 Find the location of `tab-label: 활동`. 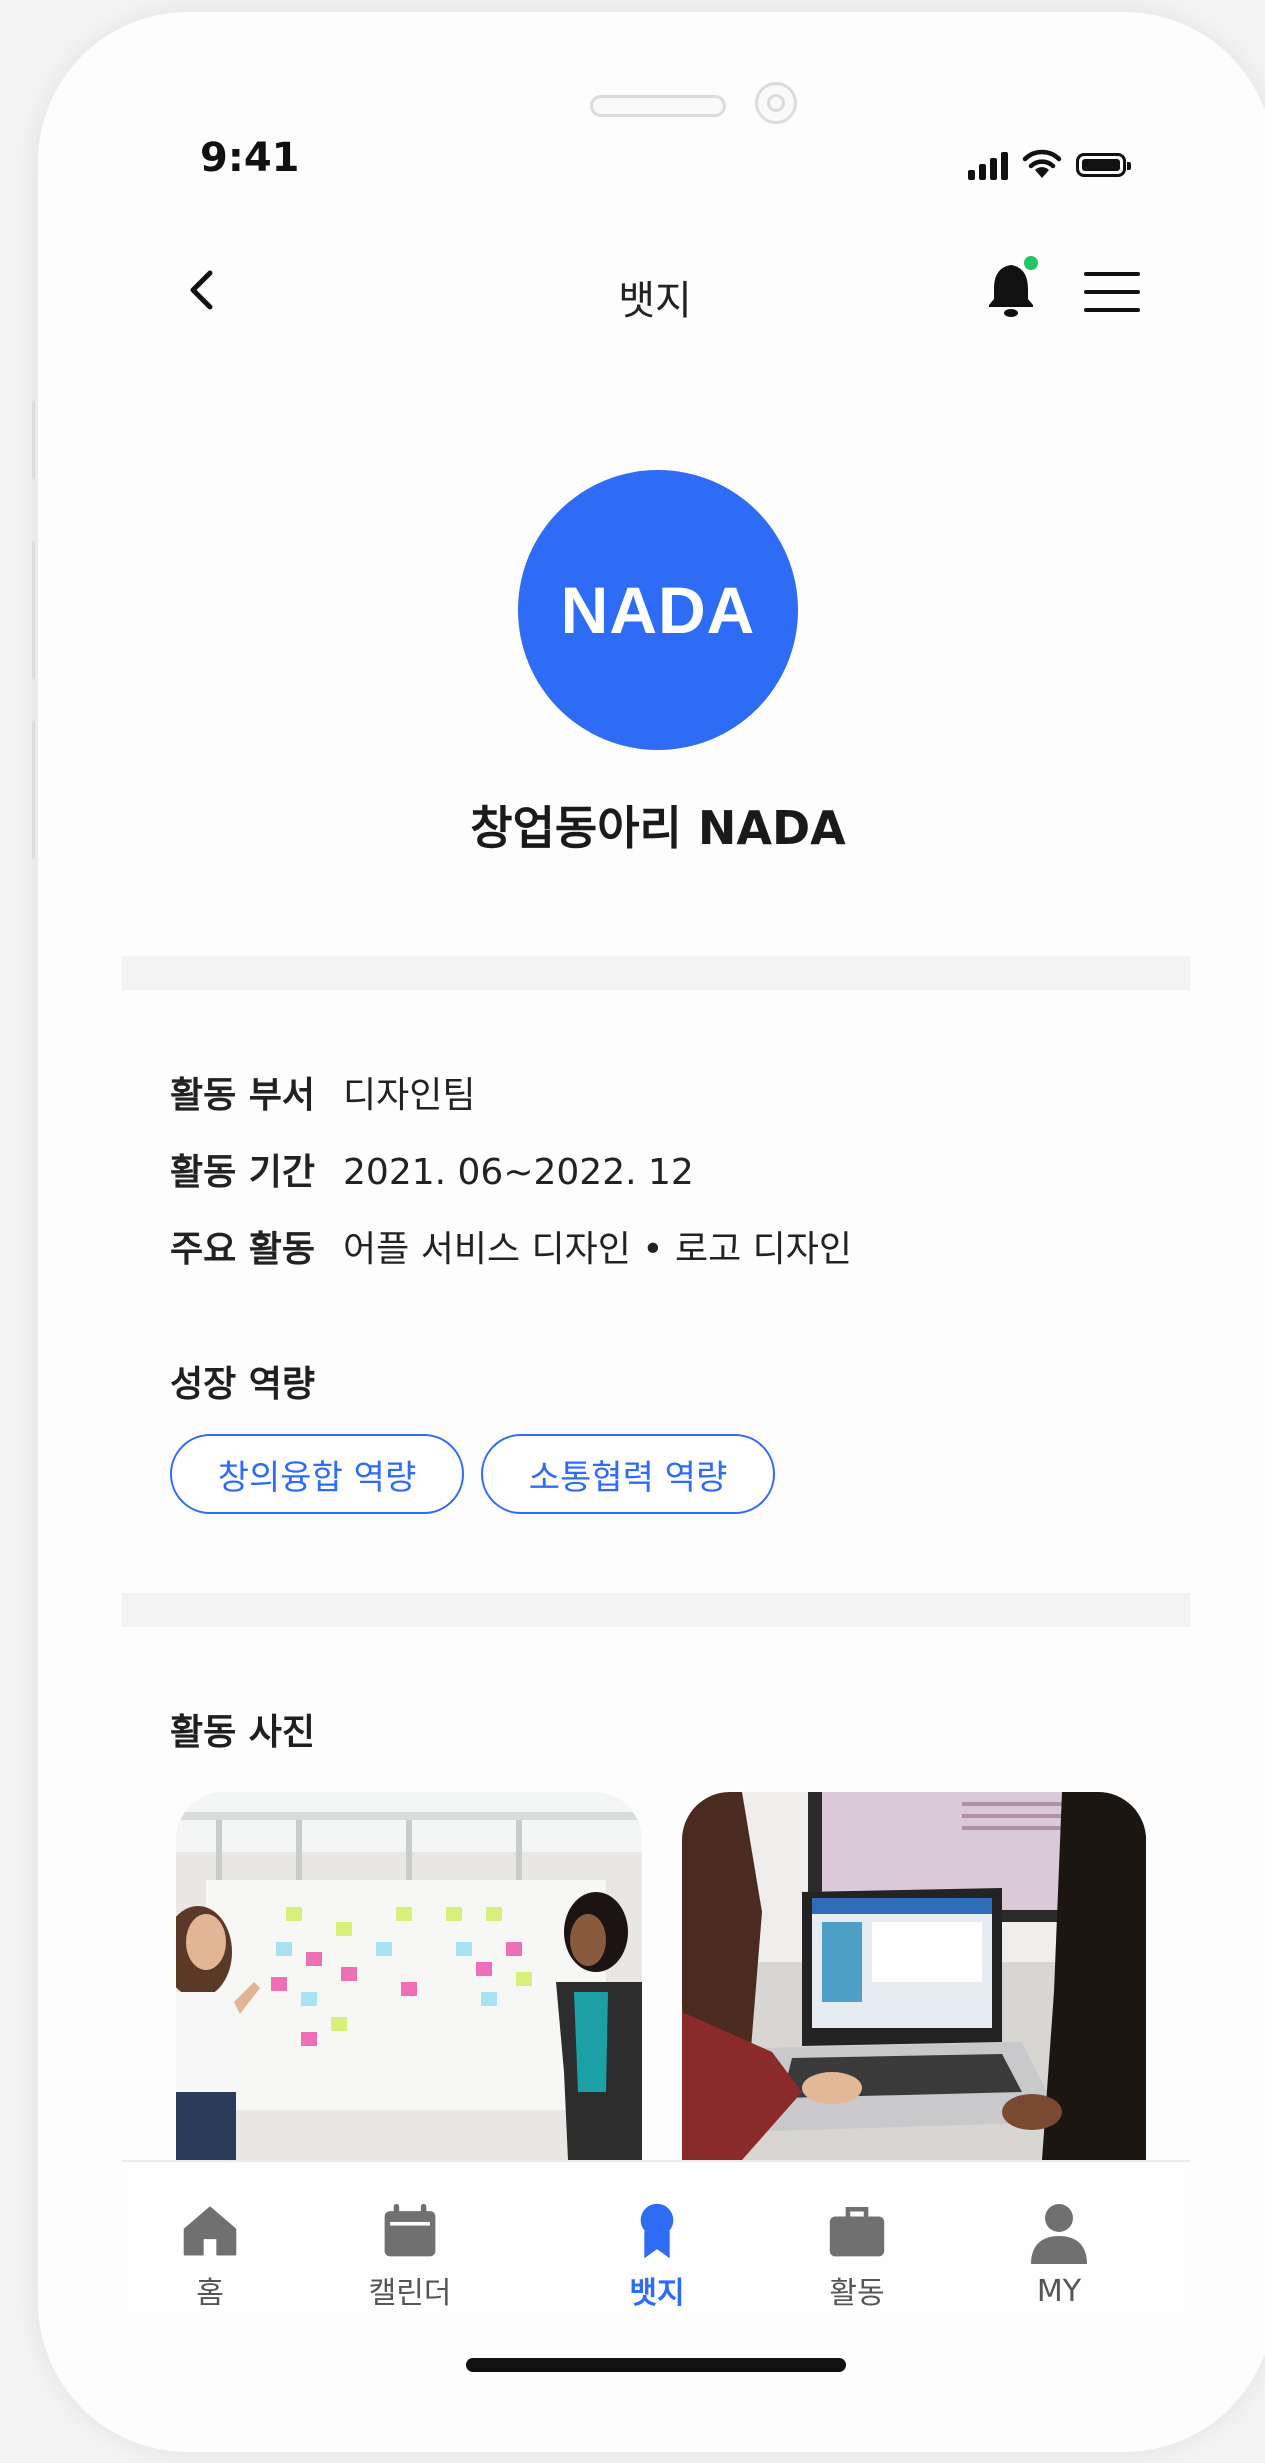

tab-label: 활동 is located at coordinates (857, 2293).